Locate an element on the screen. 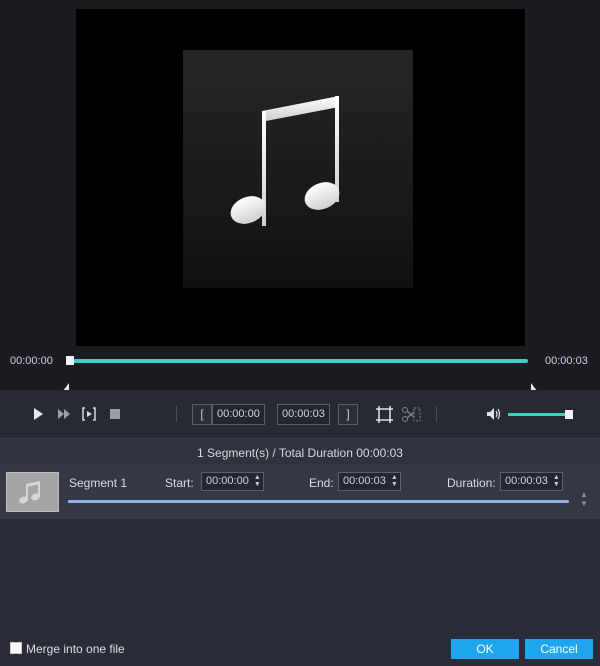 This screenshot has width=600, height=666. volume-slider is located at coordinates (540, 414).